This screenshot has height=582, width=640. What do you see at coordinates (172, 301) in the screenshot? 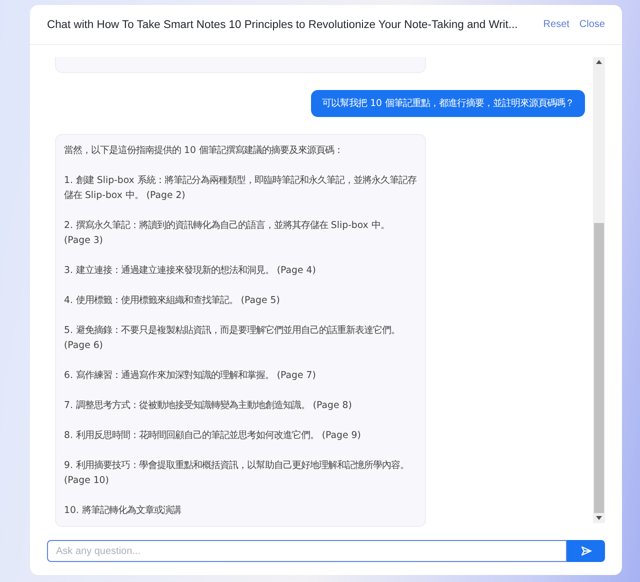
I see `message-text: 4. 使用標籤：使用標籤來組織和查找筆記。 (Page 5)` at bounding box center [172, 301].